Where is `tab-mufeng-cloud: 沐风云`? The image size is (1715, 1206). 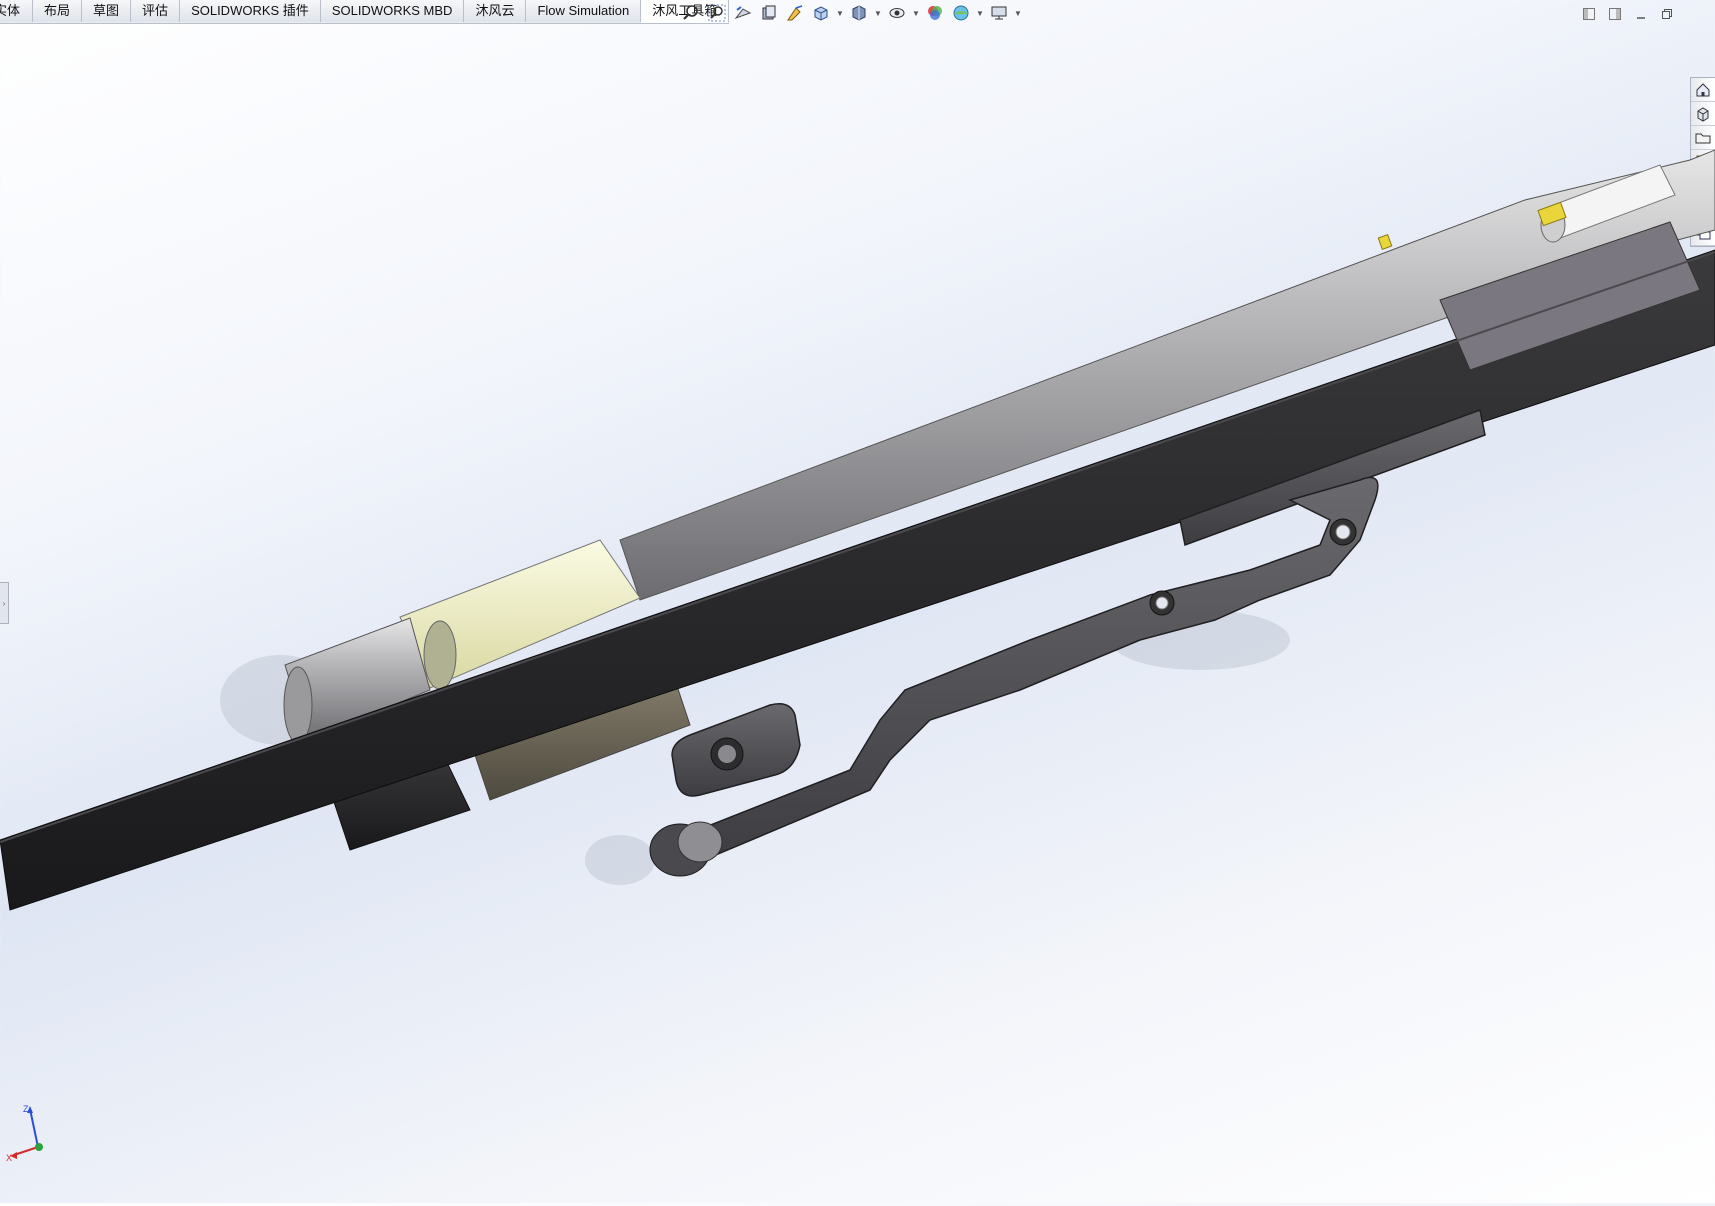
tab-mufeng-cloud: 沐风云 is located at coordinates (495, 11).